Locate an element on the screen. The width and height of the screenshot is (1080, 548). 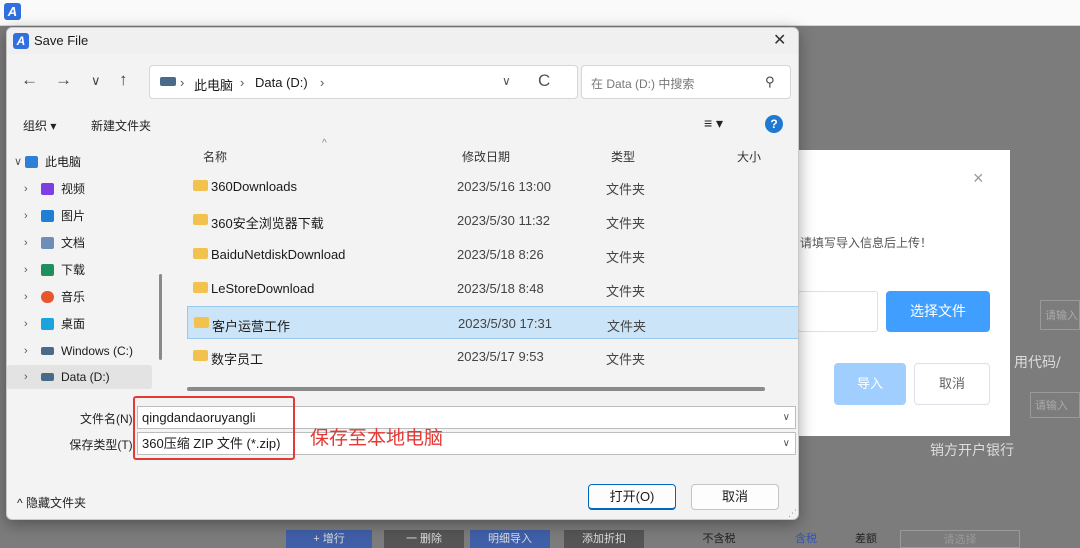
sidebar-item-windows-c: › Windows (C:) is located at coordinates (79, 351).